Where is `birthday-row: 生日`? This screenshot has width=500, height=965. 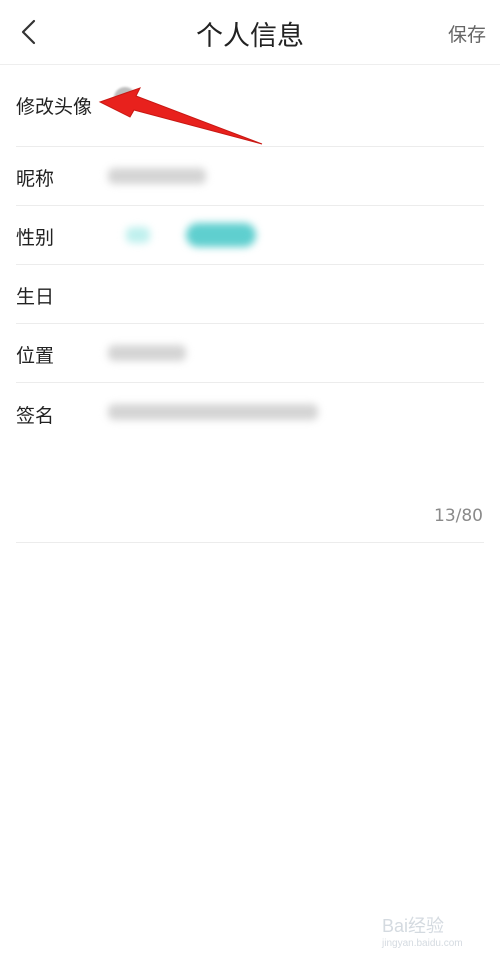
birthday-row: 生日 is located at coordinates (250, 294).